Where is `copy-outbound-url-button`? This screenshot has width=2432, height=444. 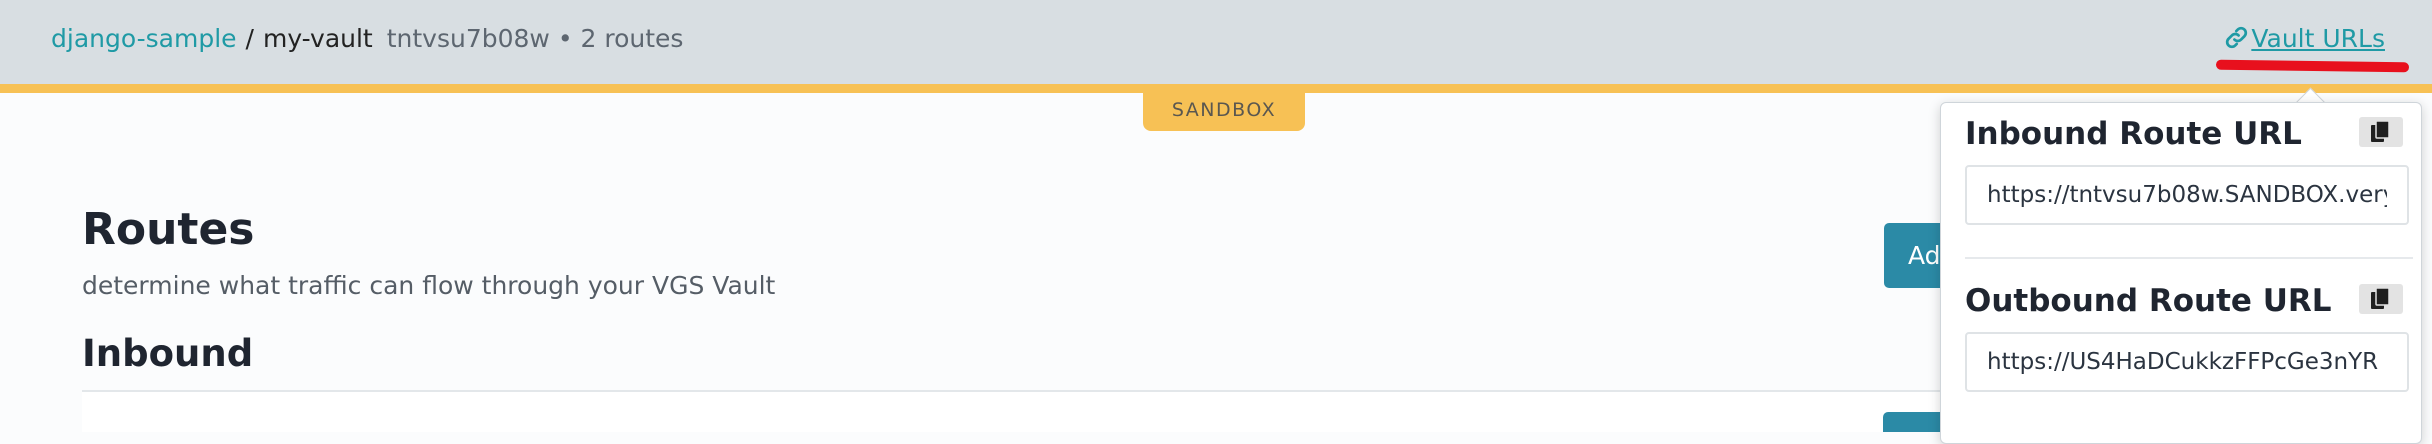
copy-outbound-url-button is located at coordinates (2381, 299).